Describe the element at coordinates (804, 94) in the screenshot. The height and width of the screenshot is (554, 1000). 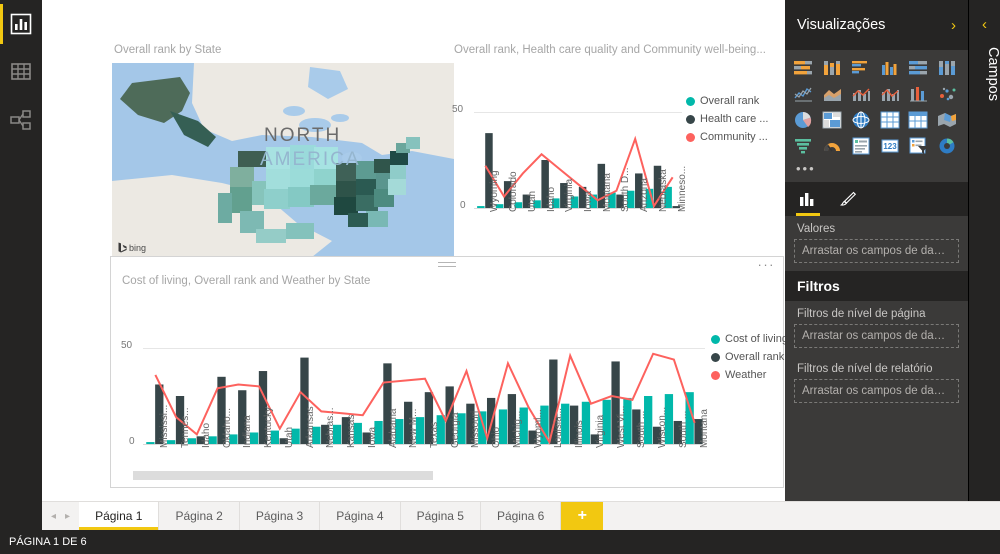
I see `viz-line-chart-icon` at that location.